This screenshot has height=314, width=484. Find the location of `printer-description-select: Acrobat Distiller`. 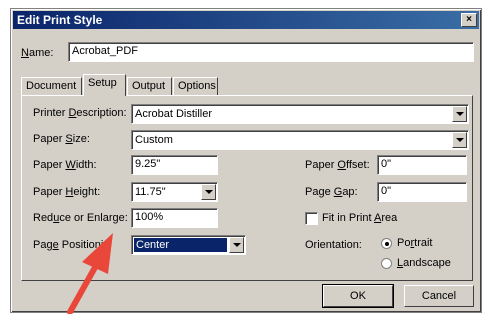

printer-description-select: Acrobat Distiller is located at coordinates (300, 114).